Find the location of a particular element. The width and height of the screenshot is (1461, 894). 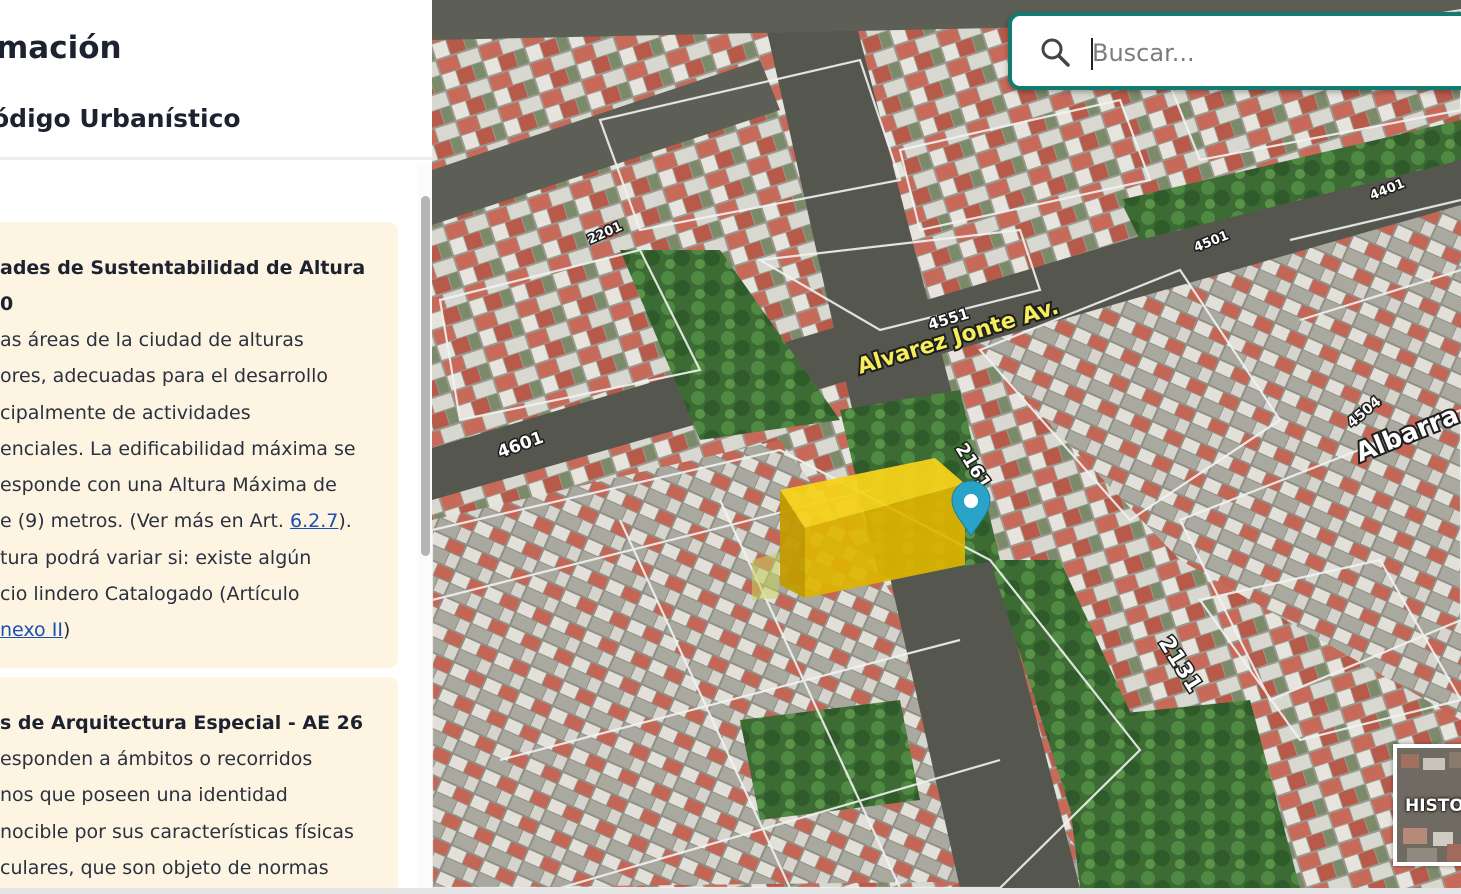

history-layer-button: HISTO is located at coordinates (1427, 805).